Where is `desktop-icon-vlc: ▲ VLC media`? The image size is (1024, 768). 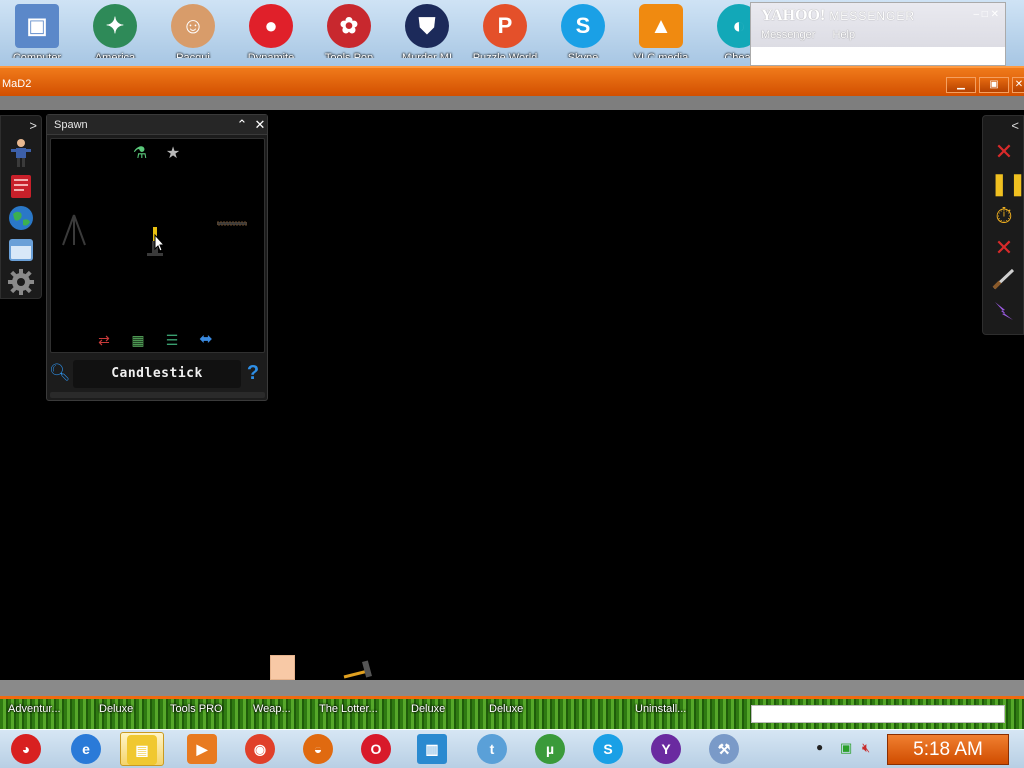
desktop-icon-vlc: ▲ VLC media is located at coordinates (661, 35).